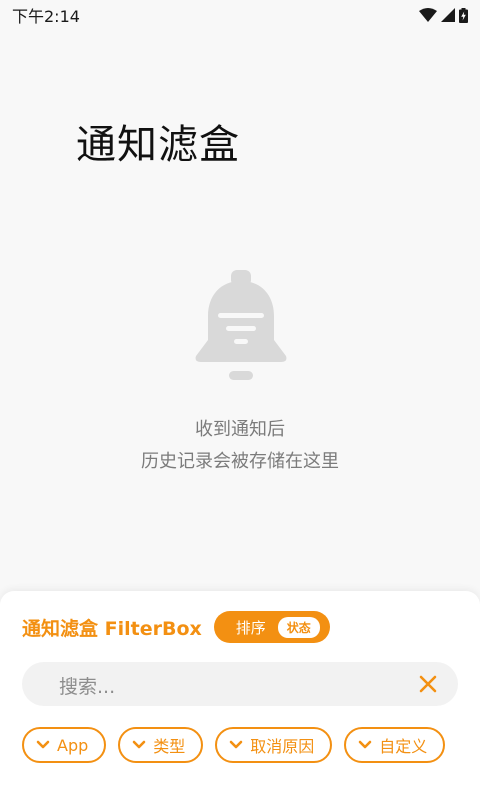  What do you see at coordinates (240, 15) in the screenshot?
I see `status-bar: 下午2:14` at bounding box center [240, 15].